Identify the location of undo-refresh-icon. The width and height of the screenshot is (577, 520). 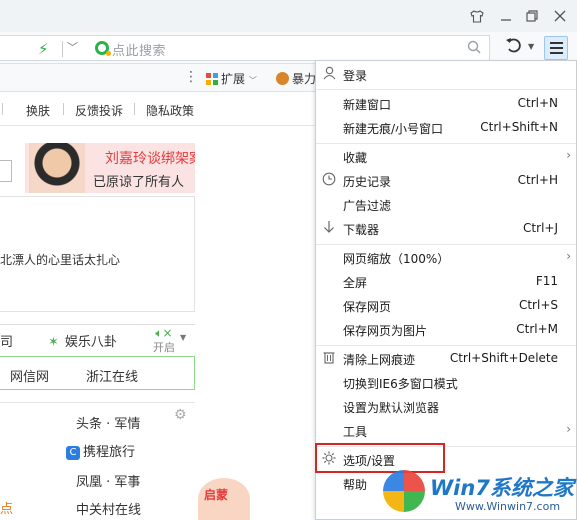
(514, 47).